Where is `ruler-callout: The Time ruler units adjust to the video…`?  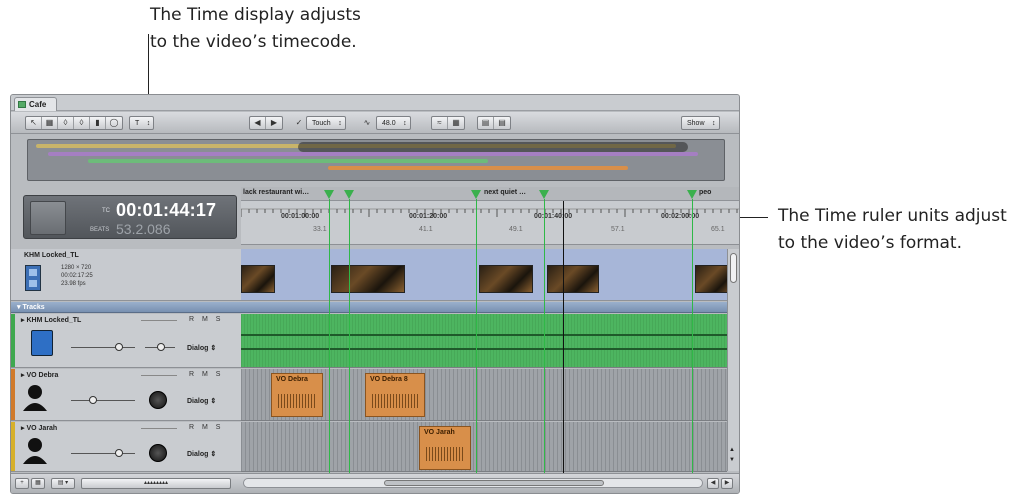
ruler-callout: The Time ruler units adjust to the video… is located at coordinates (892, 230).